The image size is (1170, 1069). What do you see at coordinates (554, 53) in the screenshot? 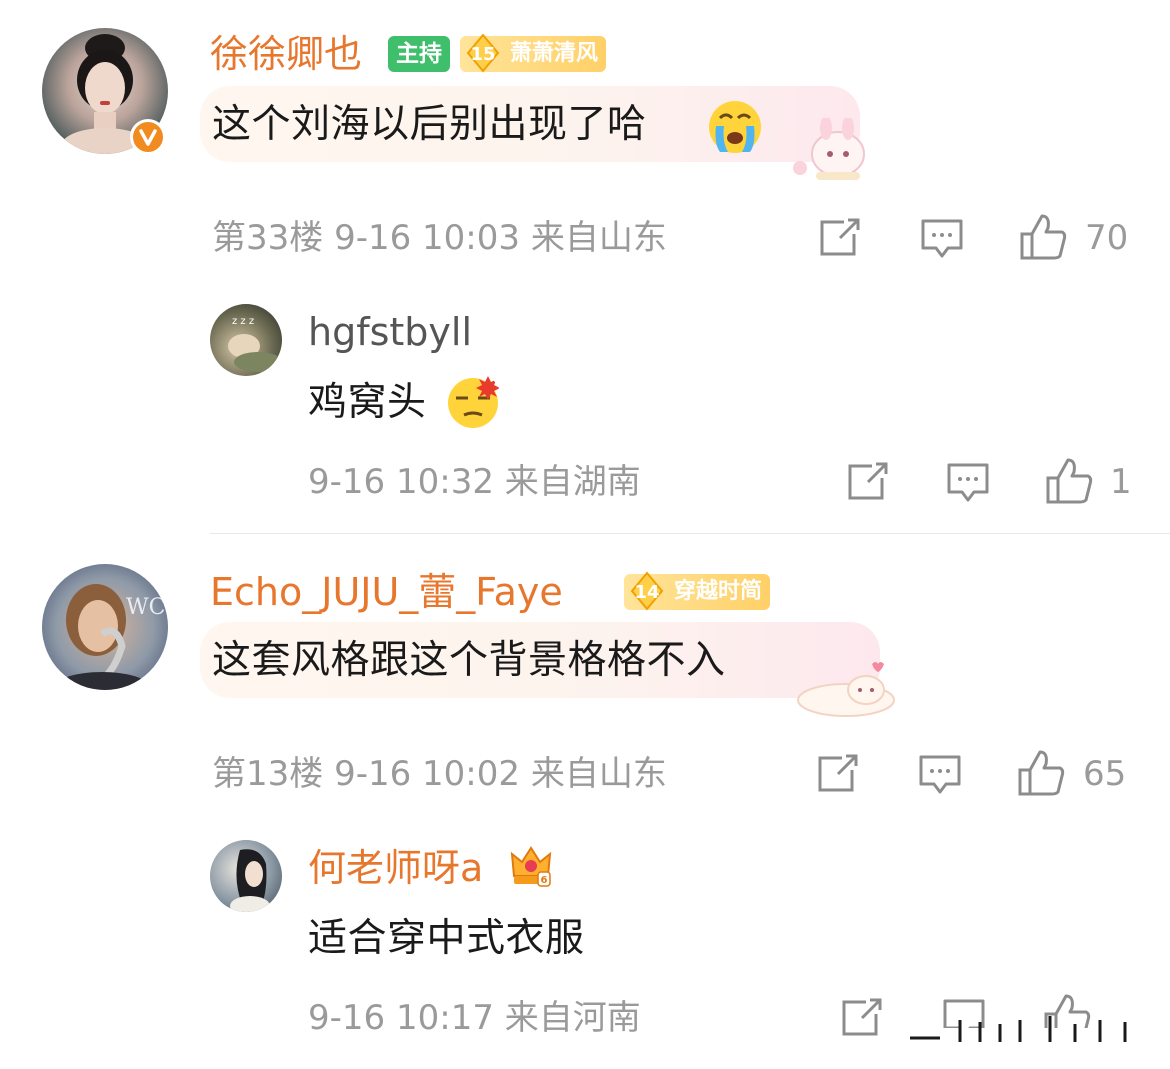
I see `fan-badge-label: 萧萧清风` at bounding box center [554, 53].